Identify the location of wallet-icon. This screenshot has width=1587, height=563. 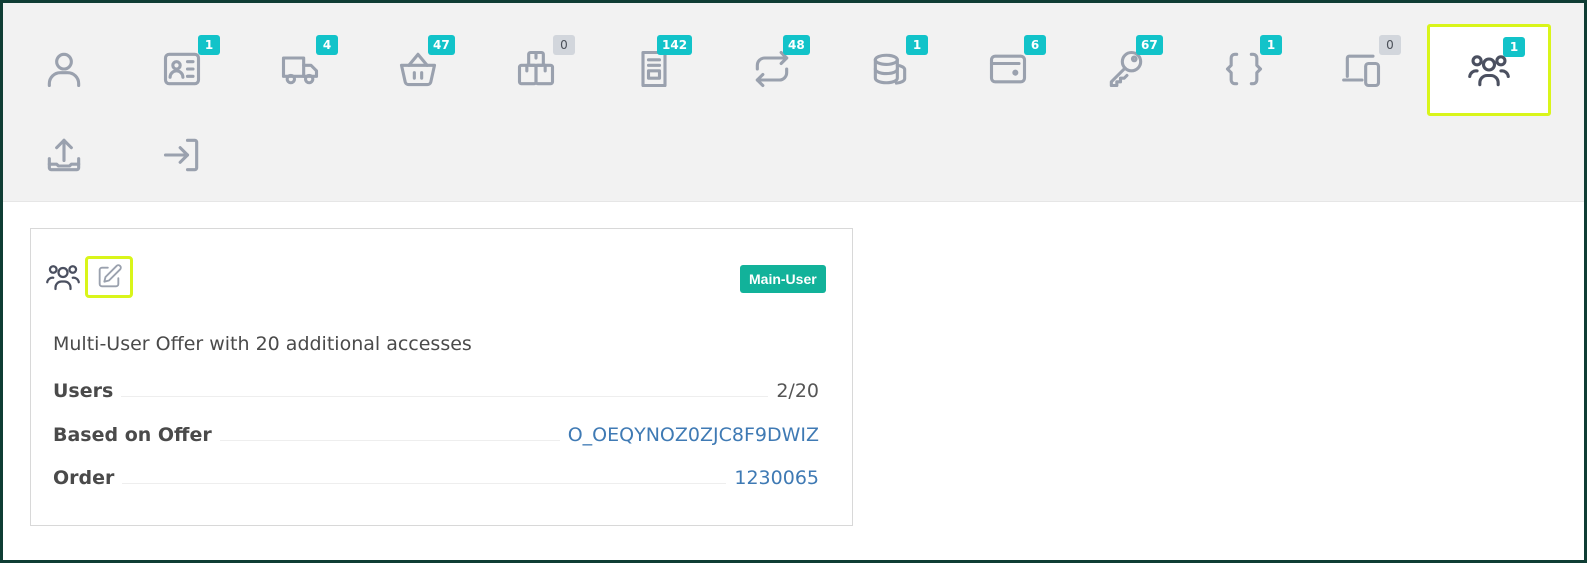
(1008, 69).